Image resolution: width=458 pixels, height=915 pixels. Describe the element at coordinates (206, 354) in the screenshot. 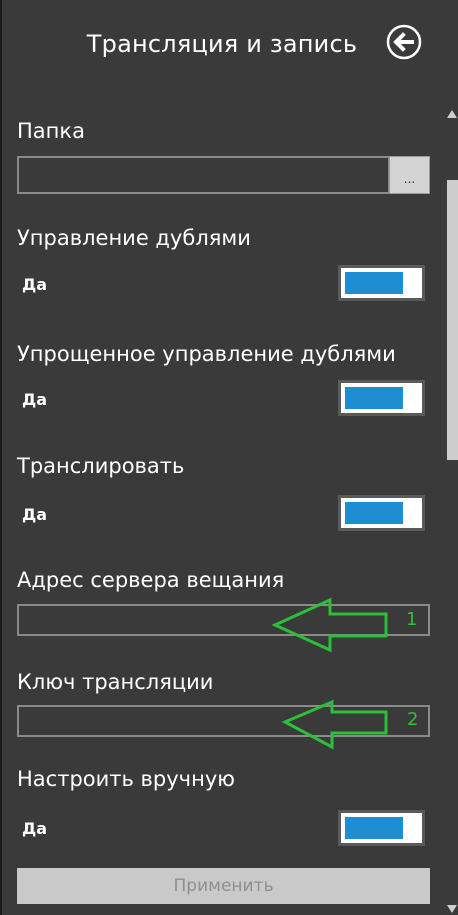

I see `simple-duplicates-label: Упрощенное управление дублями` at that location.